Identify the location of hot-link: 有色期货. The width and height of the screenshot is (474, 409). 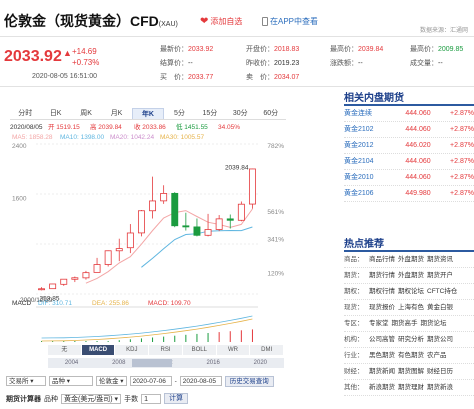
(411, 355).